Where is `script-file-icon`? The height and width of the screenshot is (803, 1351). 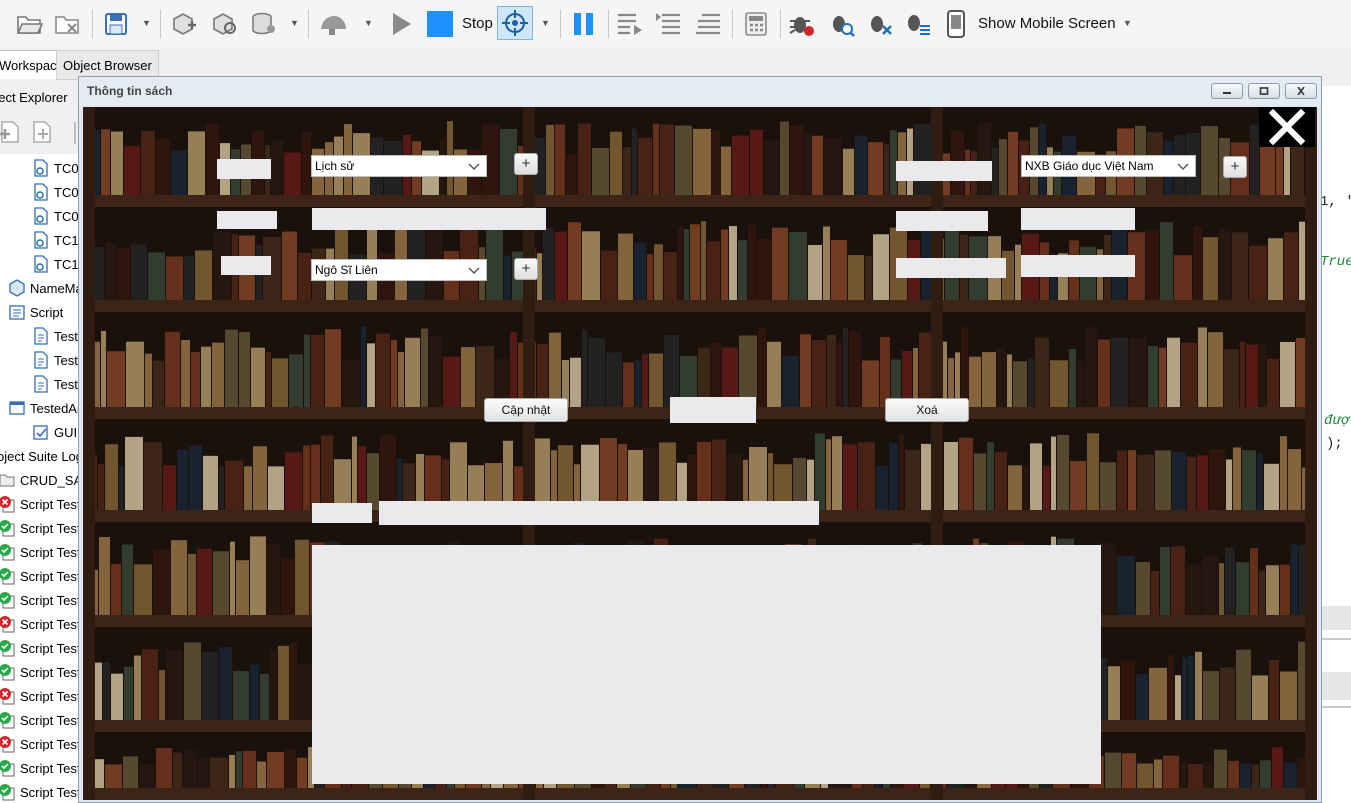 script-file-icon is located at coordinates (41, 336).